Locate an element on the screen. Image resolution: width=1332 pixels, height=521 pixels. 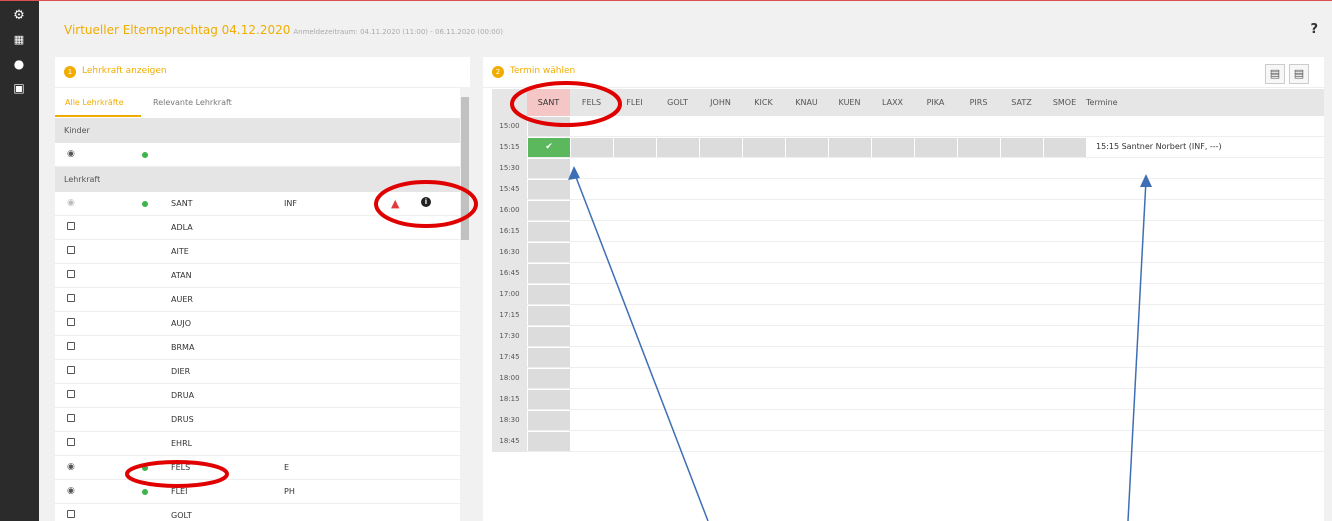
teacher-row: ADLA is located at coordinates (262, 228).